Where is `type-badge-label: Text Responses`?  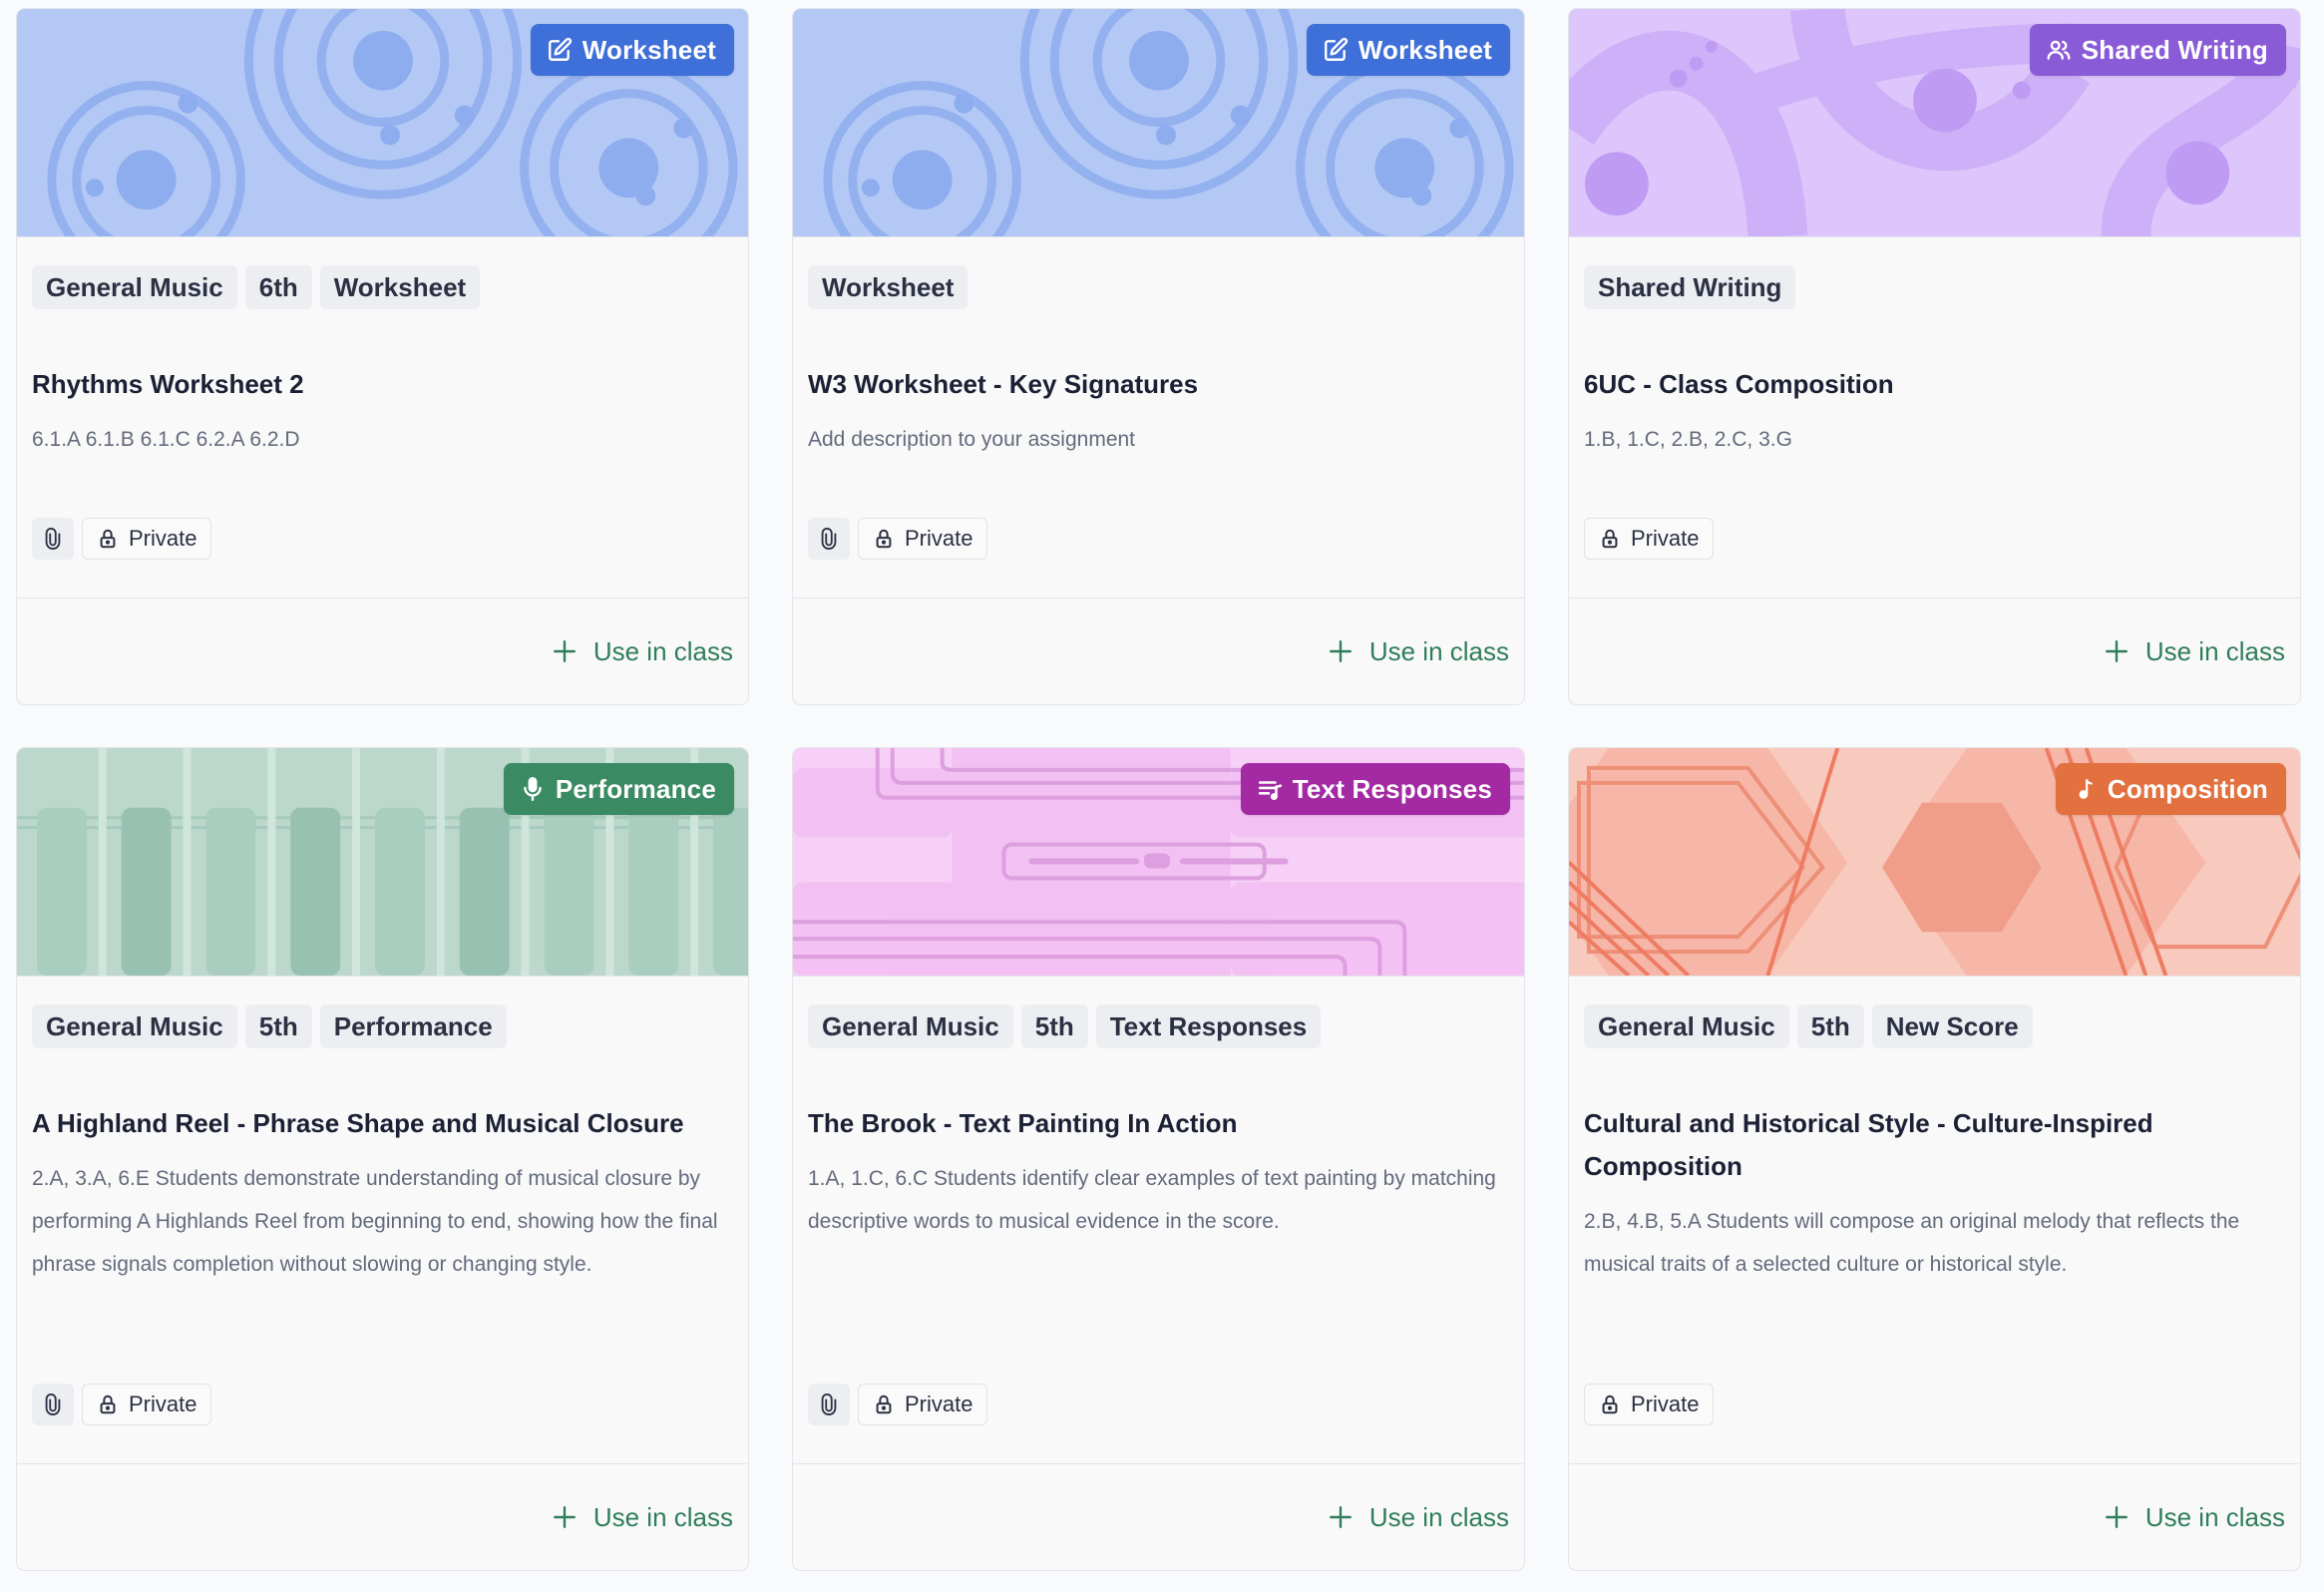 type-badge-label: Text Responses is located at coordinates (1392, 788).